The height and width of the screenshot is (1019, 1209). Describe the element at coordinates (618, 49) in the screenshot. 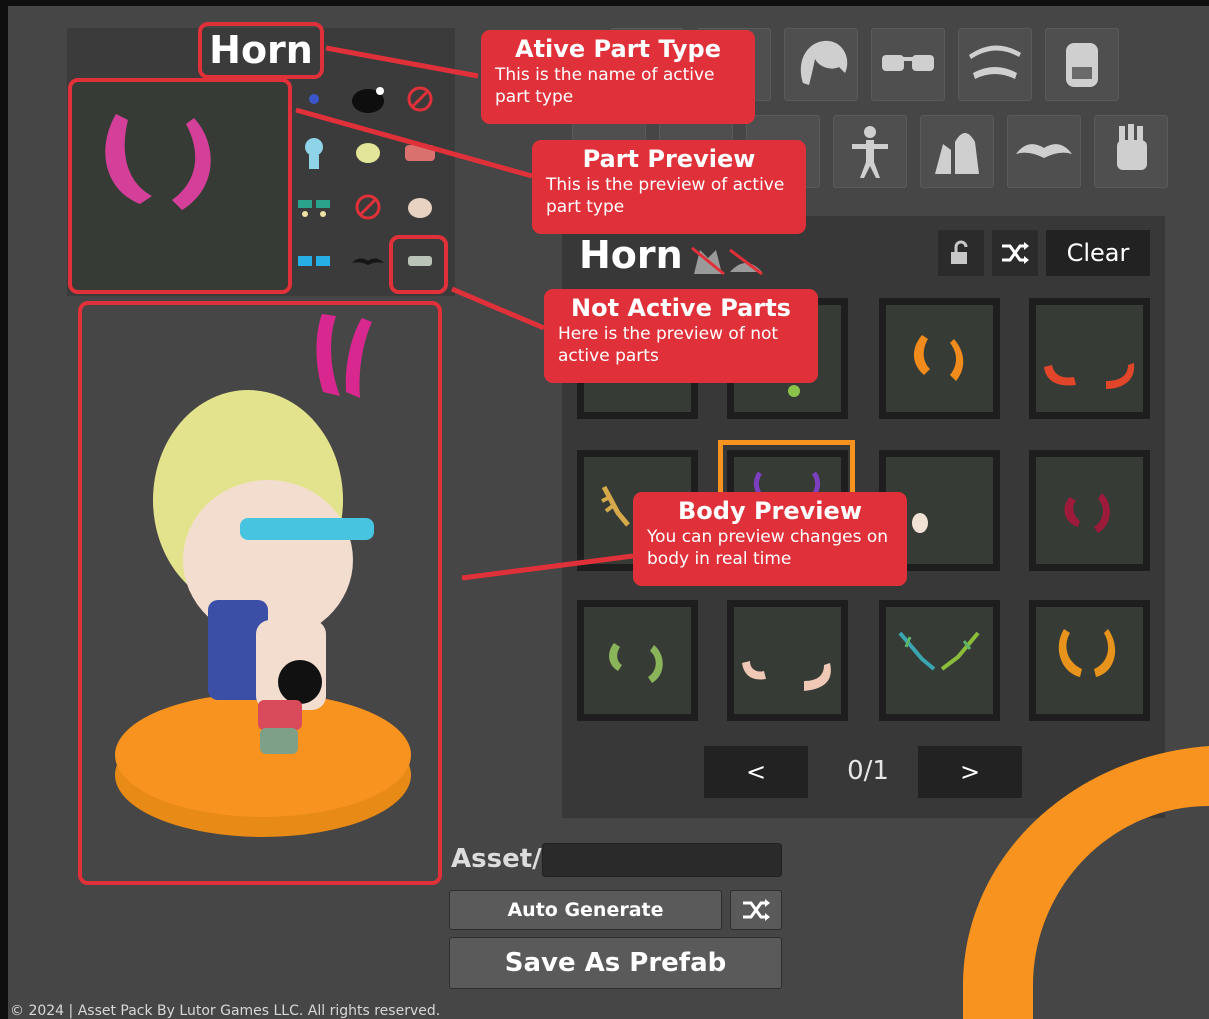

I see `callout-title: Ative Part Type` at that location.